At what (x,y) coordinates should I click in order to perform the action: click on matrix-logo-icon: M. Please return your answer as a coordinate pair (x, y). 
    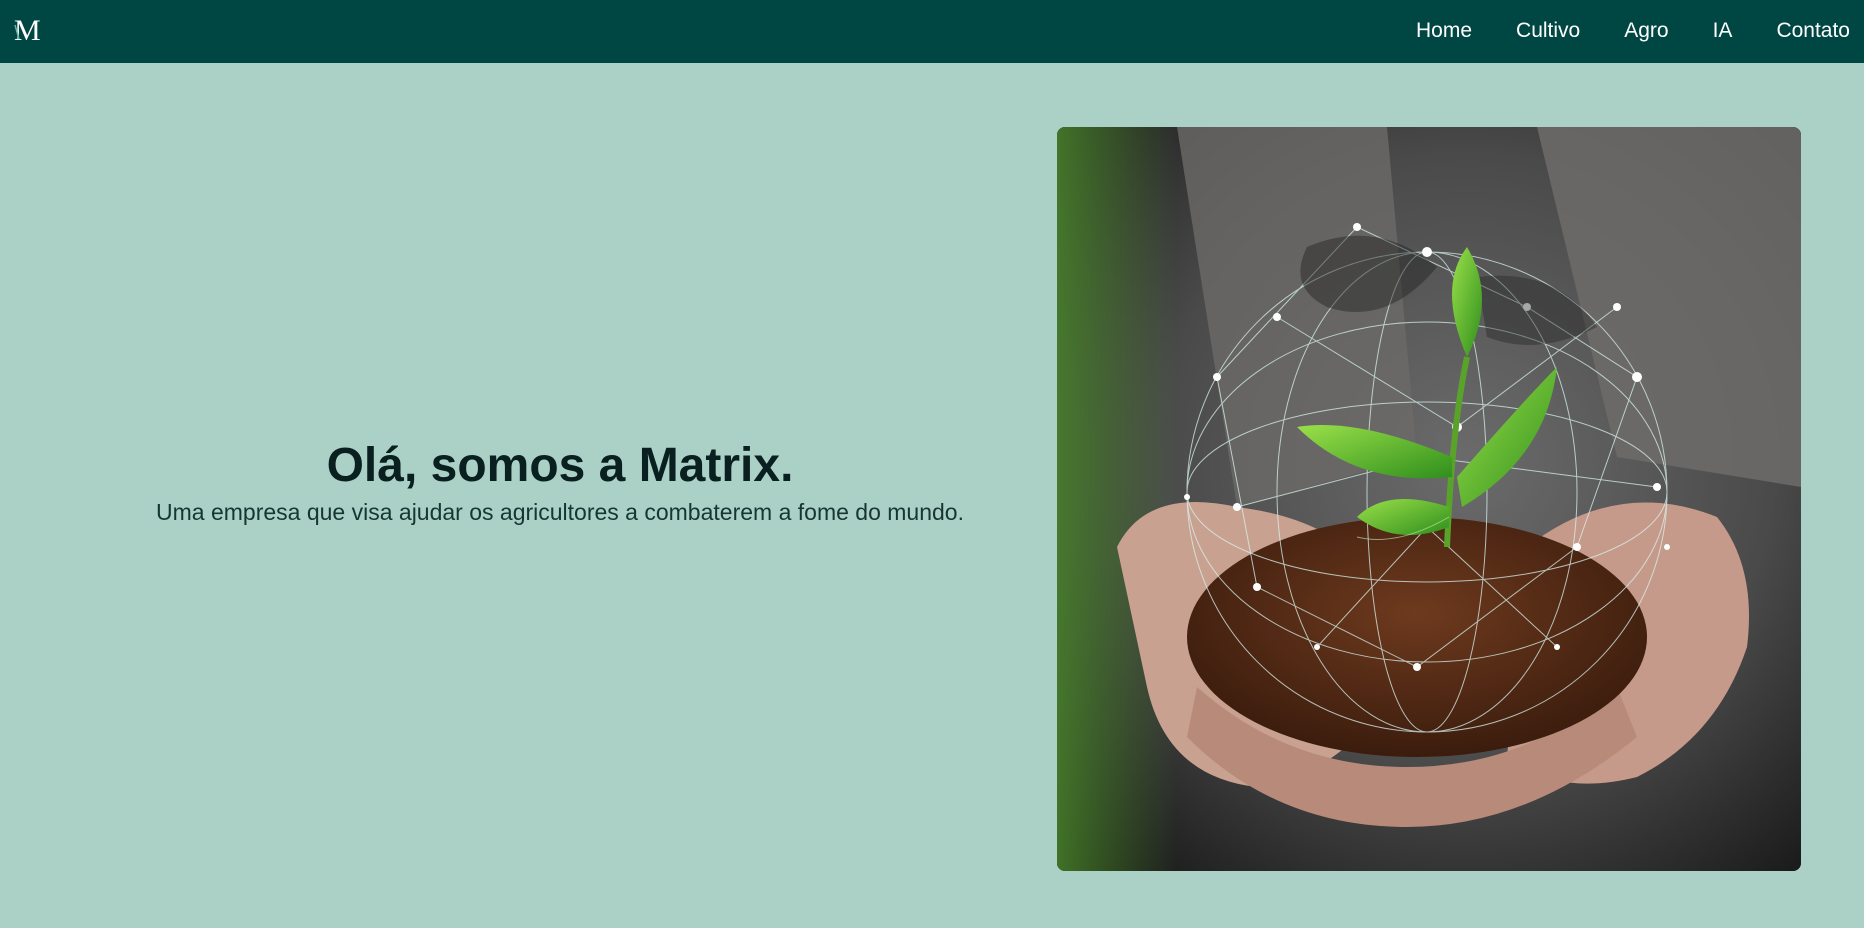
    Looking at the image, I should click on (28, 30).